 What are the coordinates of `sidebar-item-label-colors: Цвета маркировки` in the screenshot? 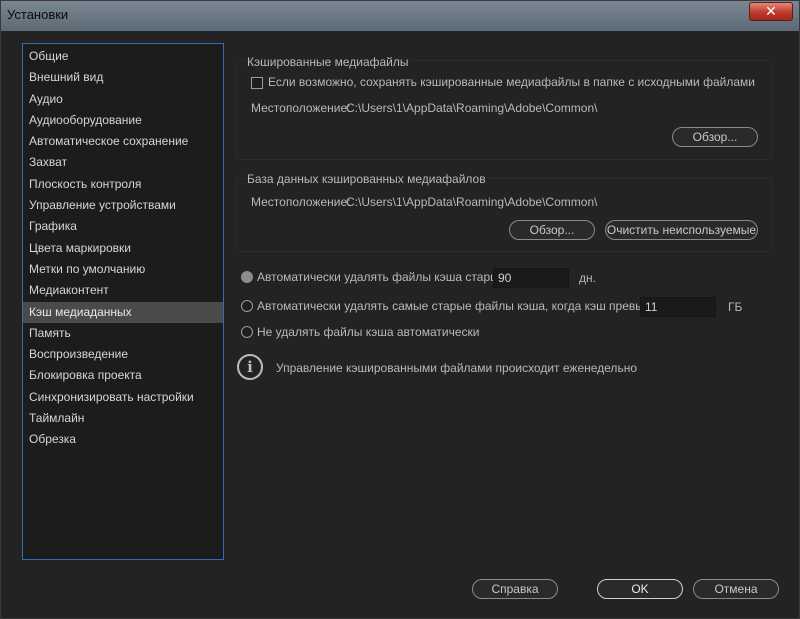 It's located at (123, 248).